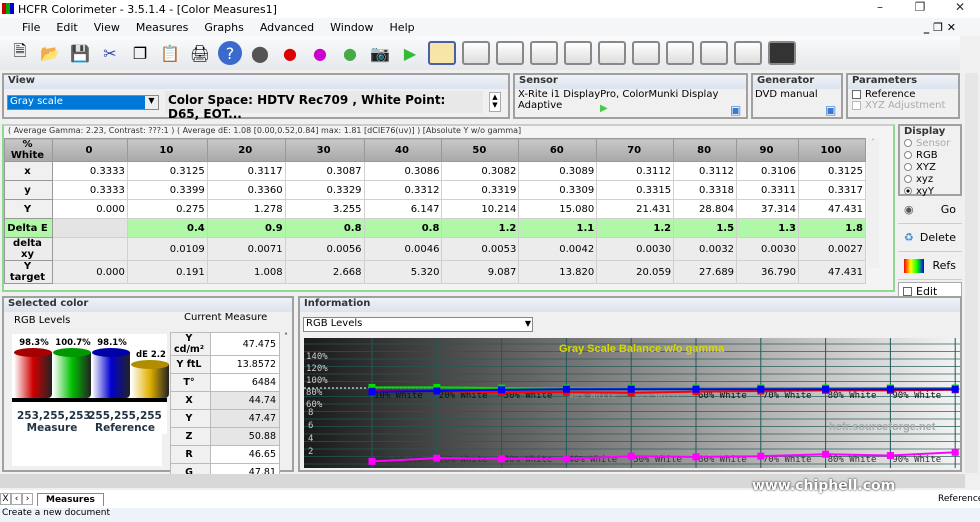 This screenshot has height=522, width=980. I want to click on sensor-config-icon: ▣, so click(735, 110).